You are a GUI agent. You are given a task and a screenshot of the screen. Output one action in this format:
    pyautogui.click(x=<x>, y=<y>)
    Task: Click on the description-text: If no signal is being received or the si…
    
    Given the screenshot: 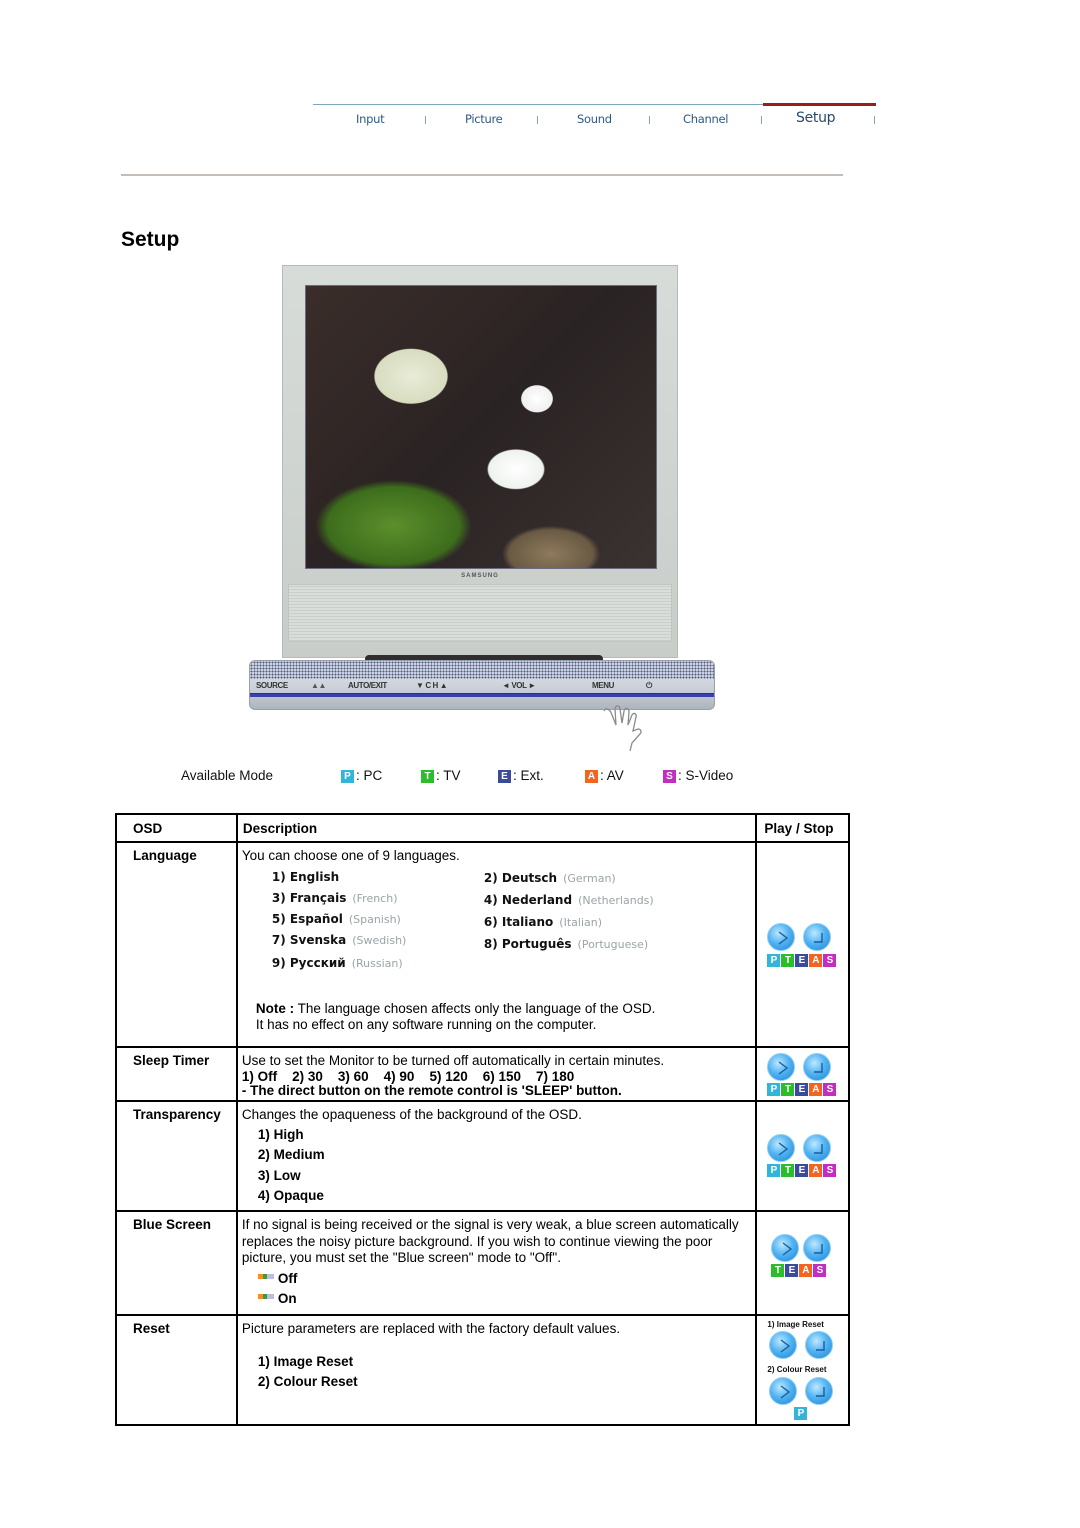 What is the action you would take?
    pyautogui.click(x=490, y=1241)
    